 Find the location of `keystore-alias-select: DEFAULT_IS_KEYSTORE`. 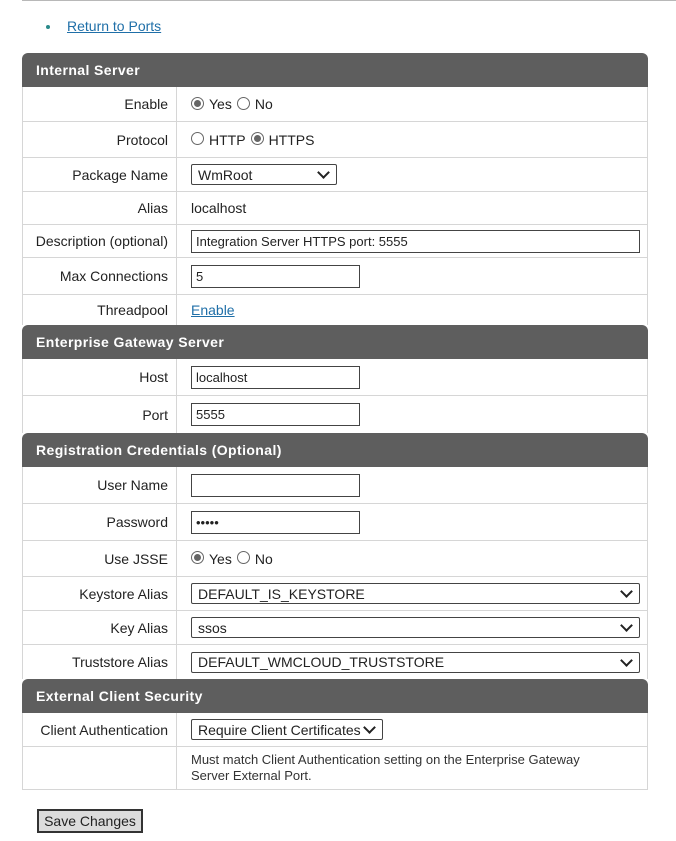

keystore-alias-select: DEFAULT_IS_KEYSTORE is located at coordinates (415, 593).